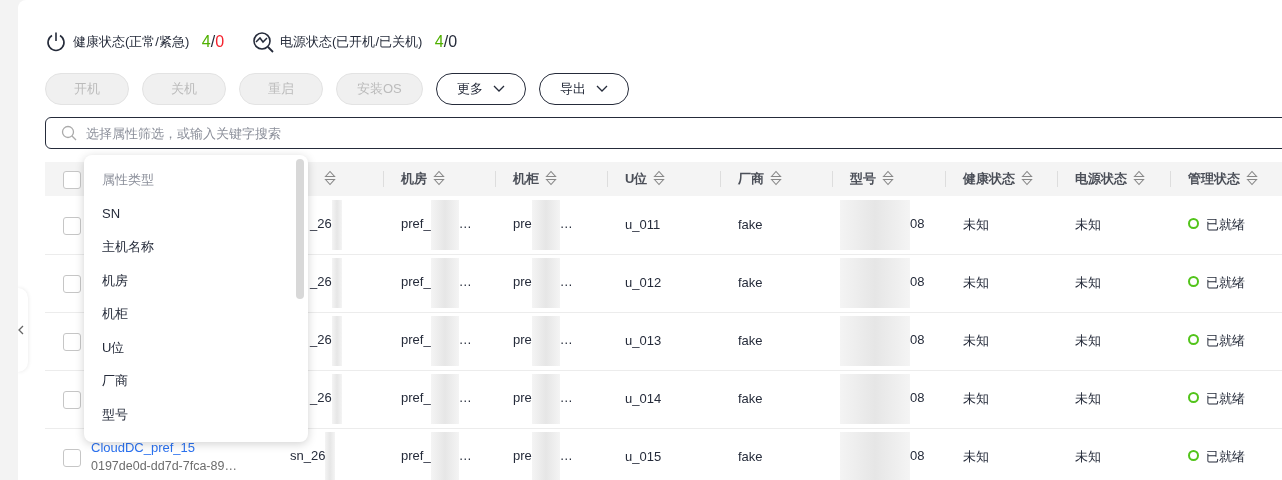 Image resolution: width=1282 pixels, height=480 pixels. What do you see at coordinates (643, 283) in the screenshot?
I see `table-cell: u_012` at bounding box center [643, 283].